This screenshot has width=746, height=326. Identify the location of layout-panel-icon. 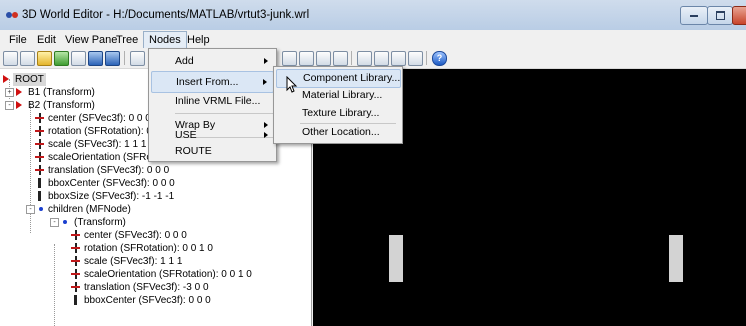
(364, 58).